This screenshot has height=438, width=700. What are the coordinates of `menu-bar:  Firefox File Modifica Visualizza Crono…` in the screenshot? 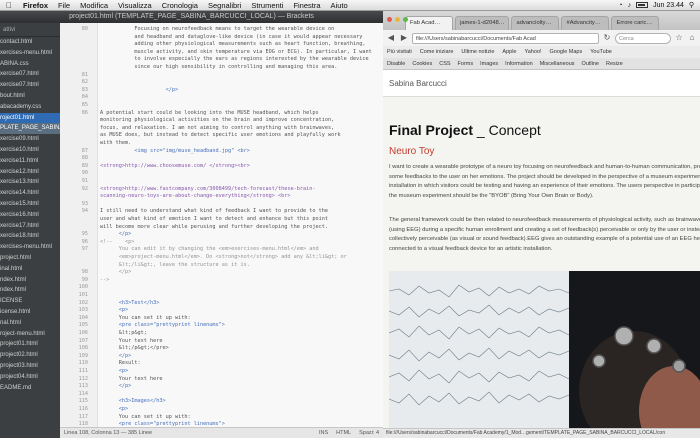 It's located at (350, 5).